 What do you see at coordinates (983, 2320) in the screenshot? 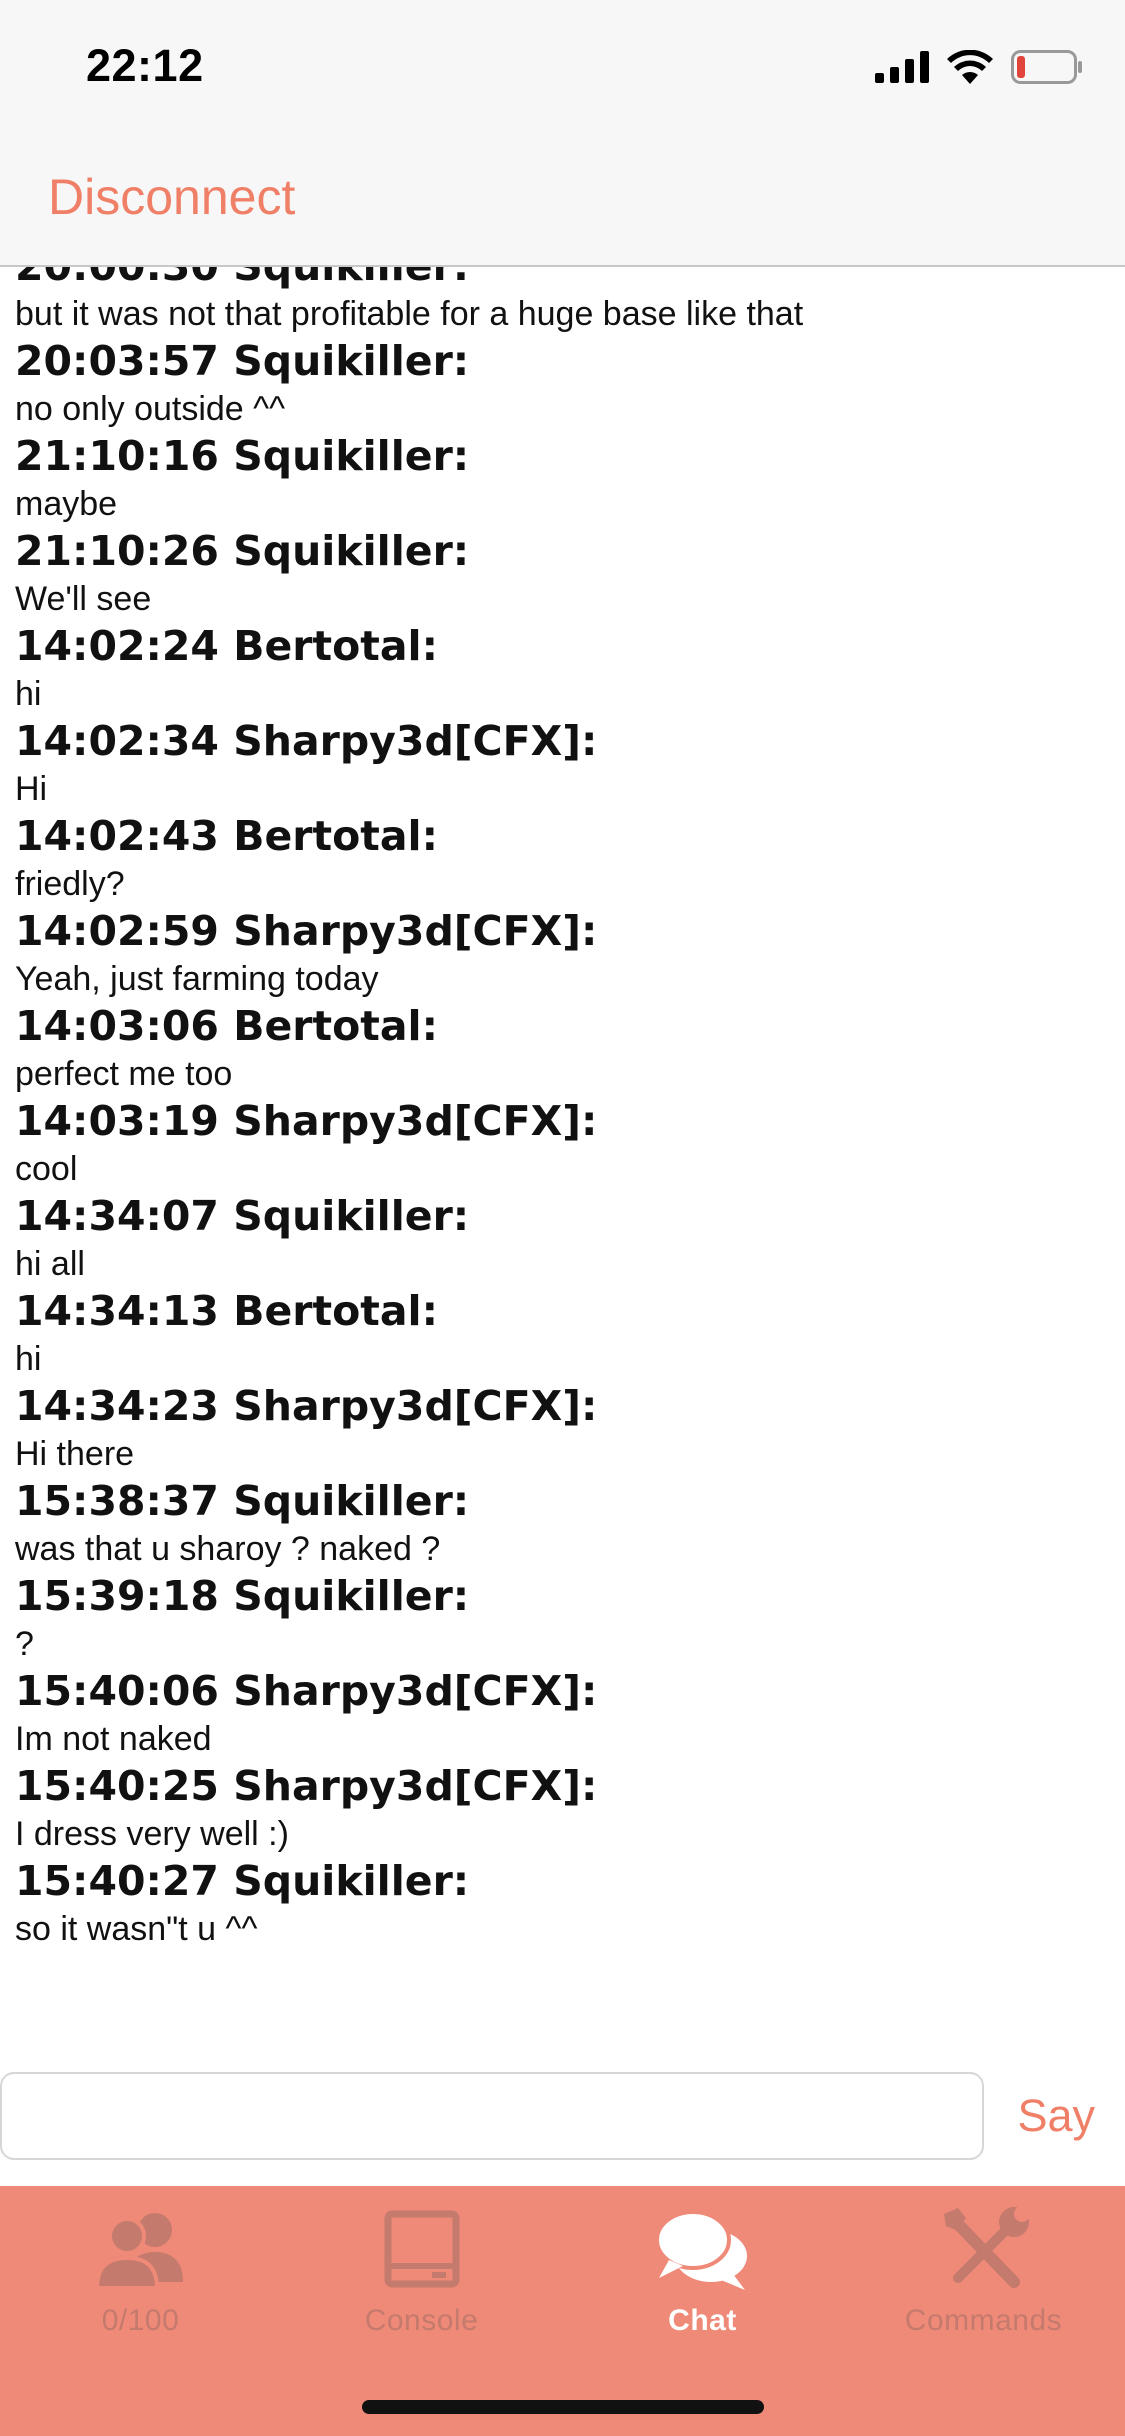
I see `tab-label-commands: Commands` at bounding box center [983, 2320].